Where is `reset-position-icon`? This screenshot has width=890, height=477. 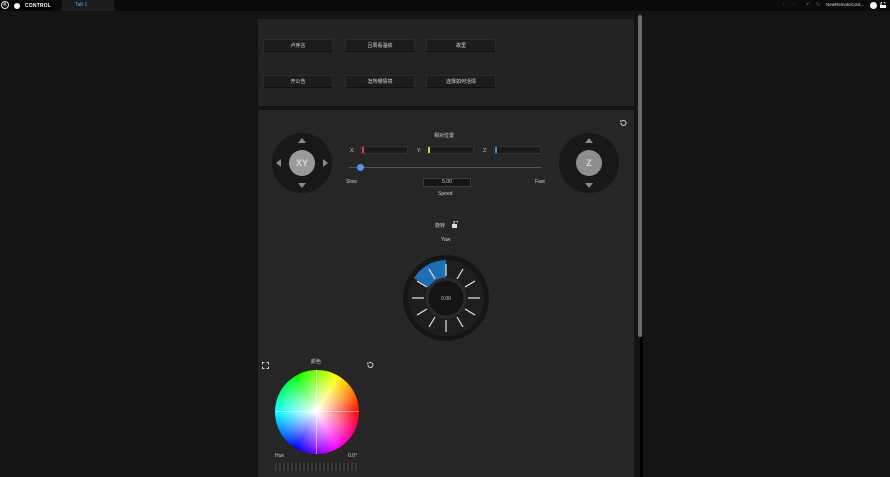
reset-position-icon is located at coordinates (623, 123).